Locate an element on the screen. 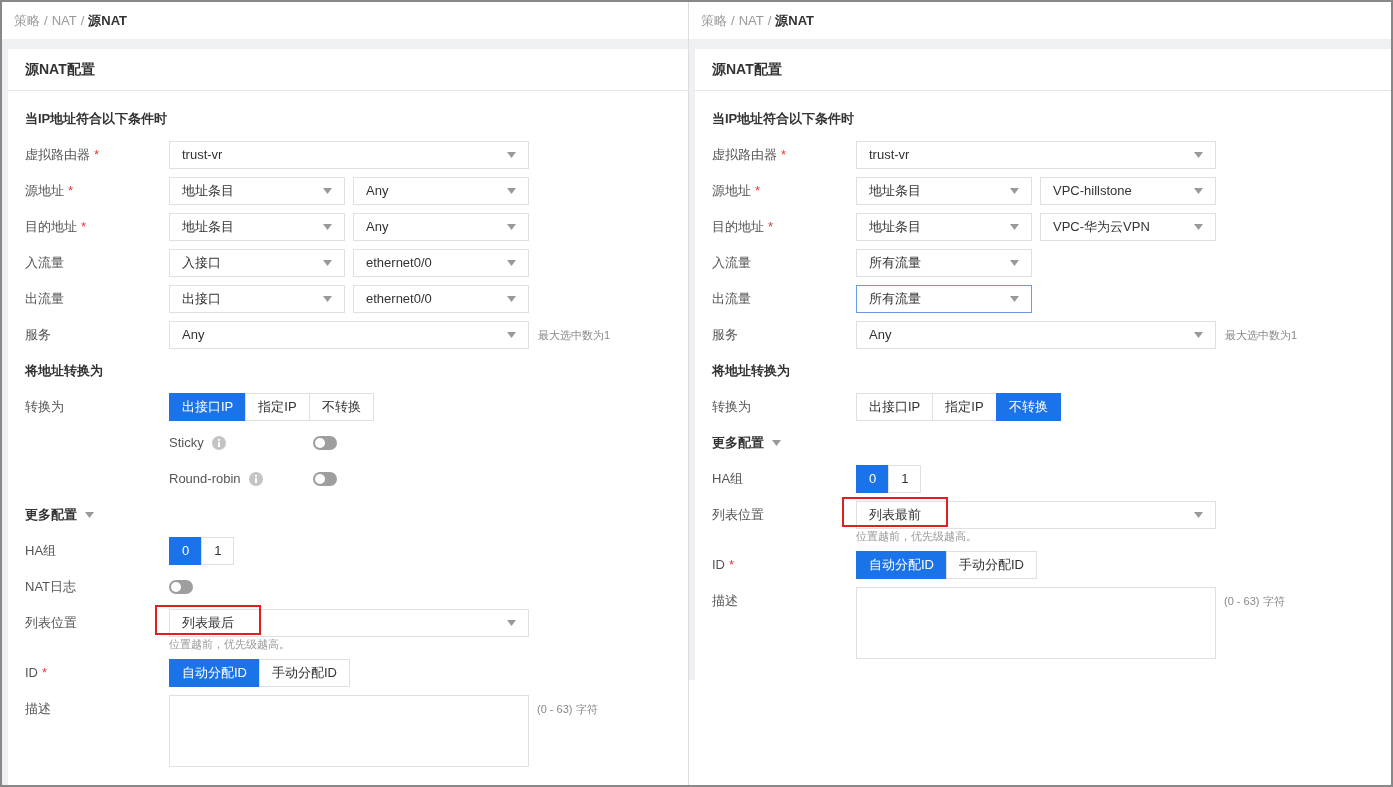  option-label: Sticky is located at coordinates (186, 443).